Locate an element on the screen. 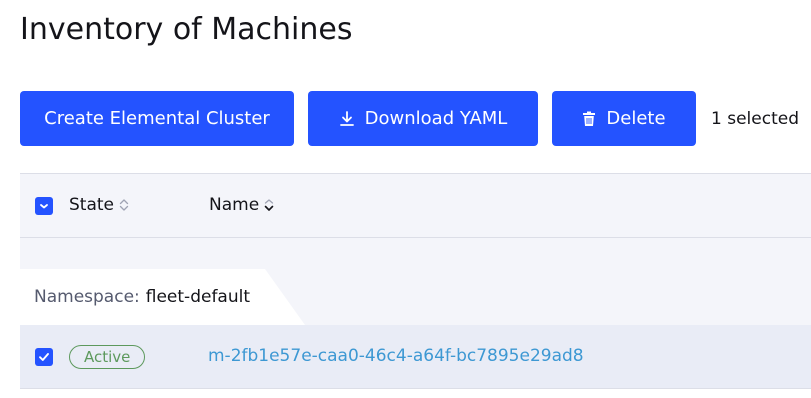 The width and height of the screenshot is (811, 398). row-checkbox is located at coordinates (44, 357).